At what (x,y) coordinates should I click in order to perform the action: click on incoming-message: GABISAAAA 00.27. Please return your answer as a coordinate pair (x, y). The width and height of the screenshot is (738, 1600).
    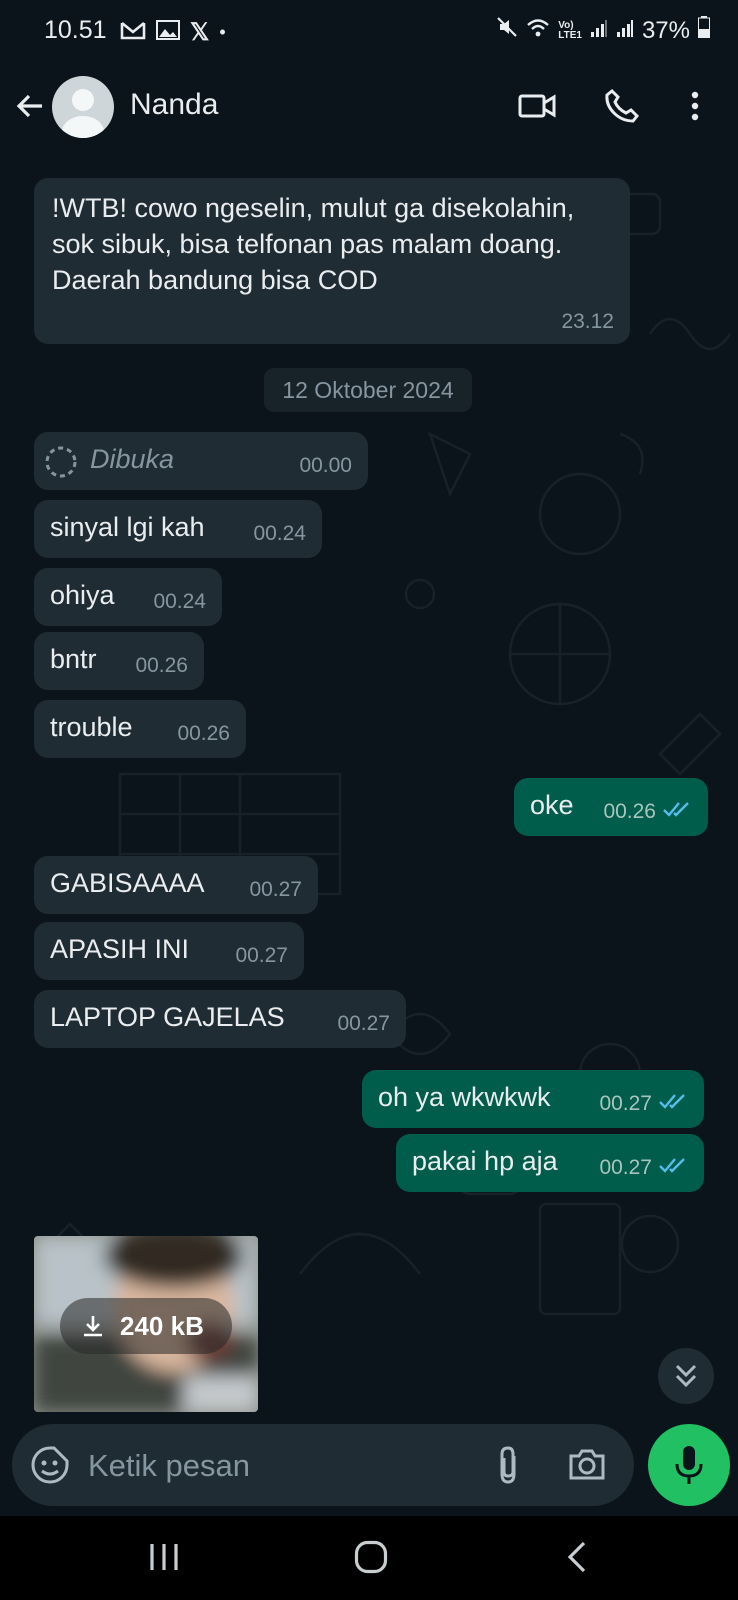
    Looking at the image, I should click on (176, 885).